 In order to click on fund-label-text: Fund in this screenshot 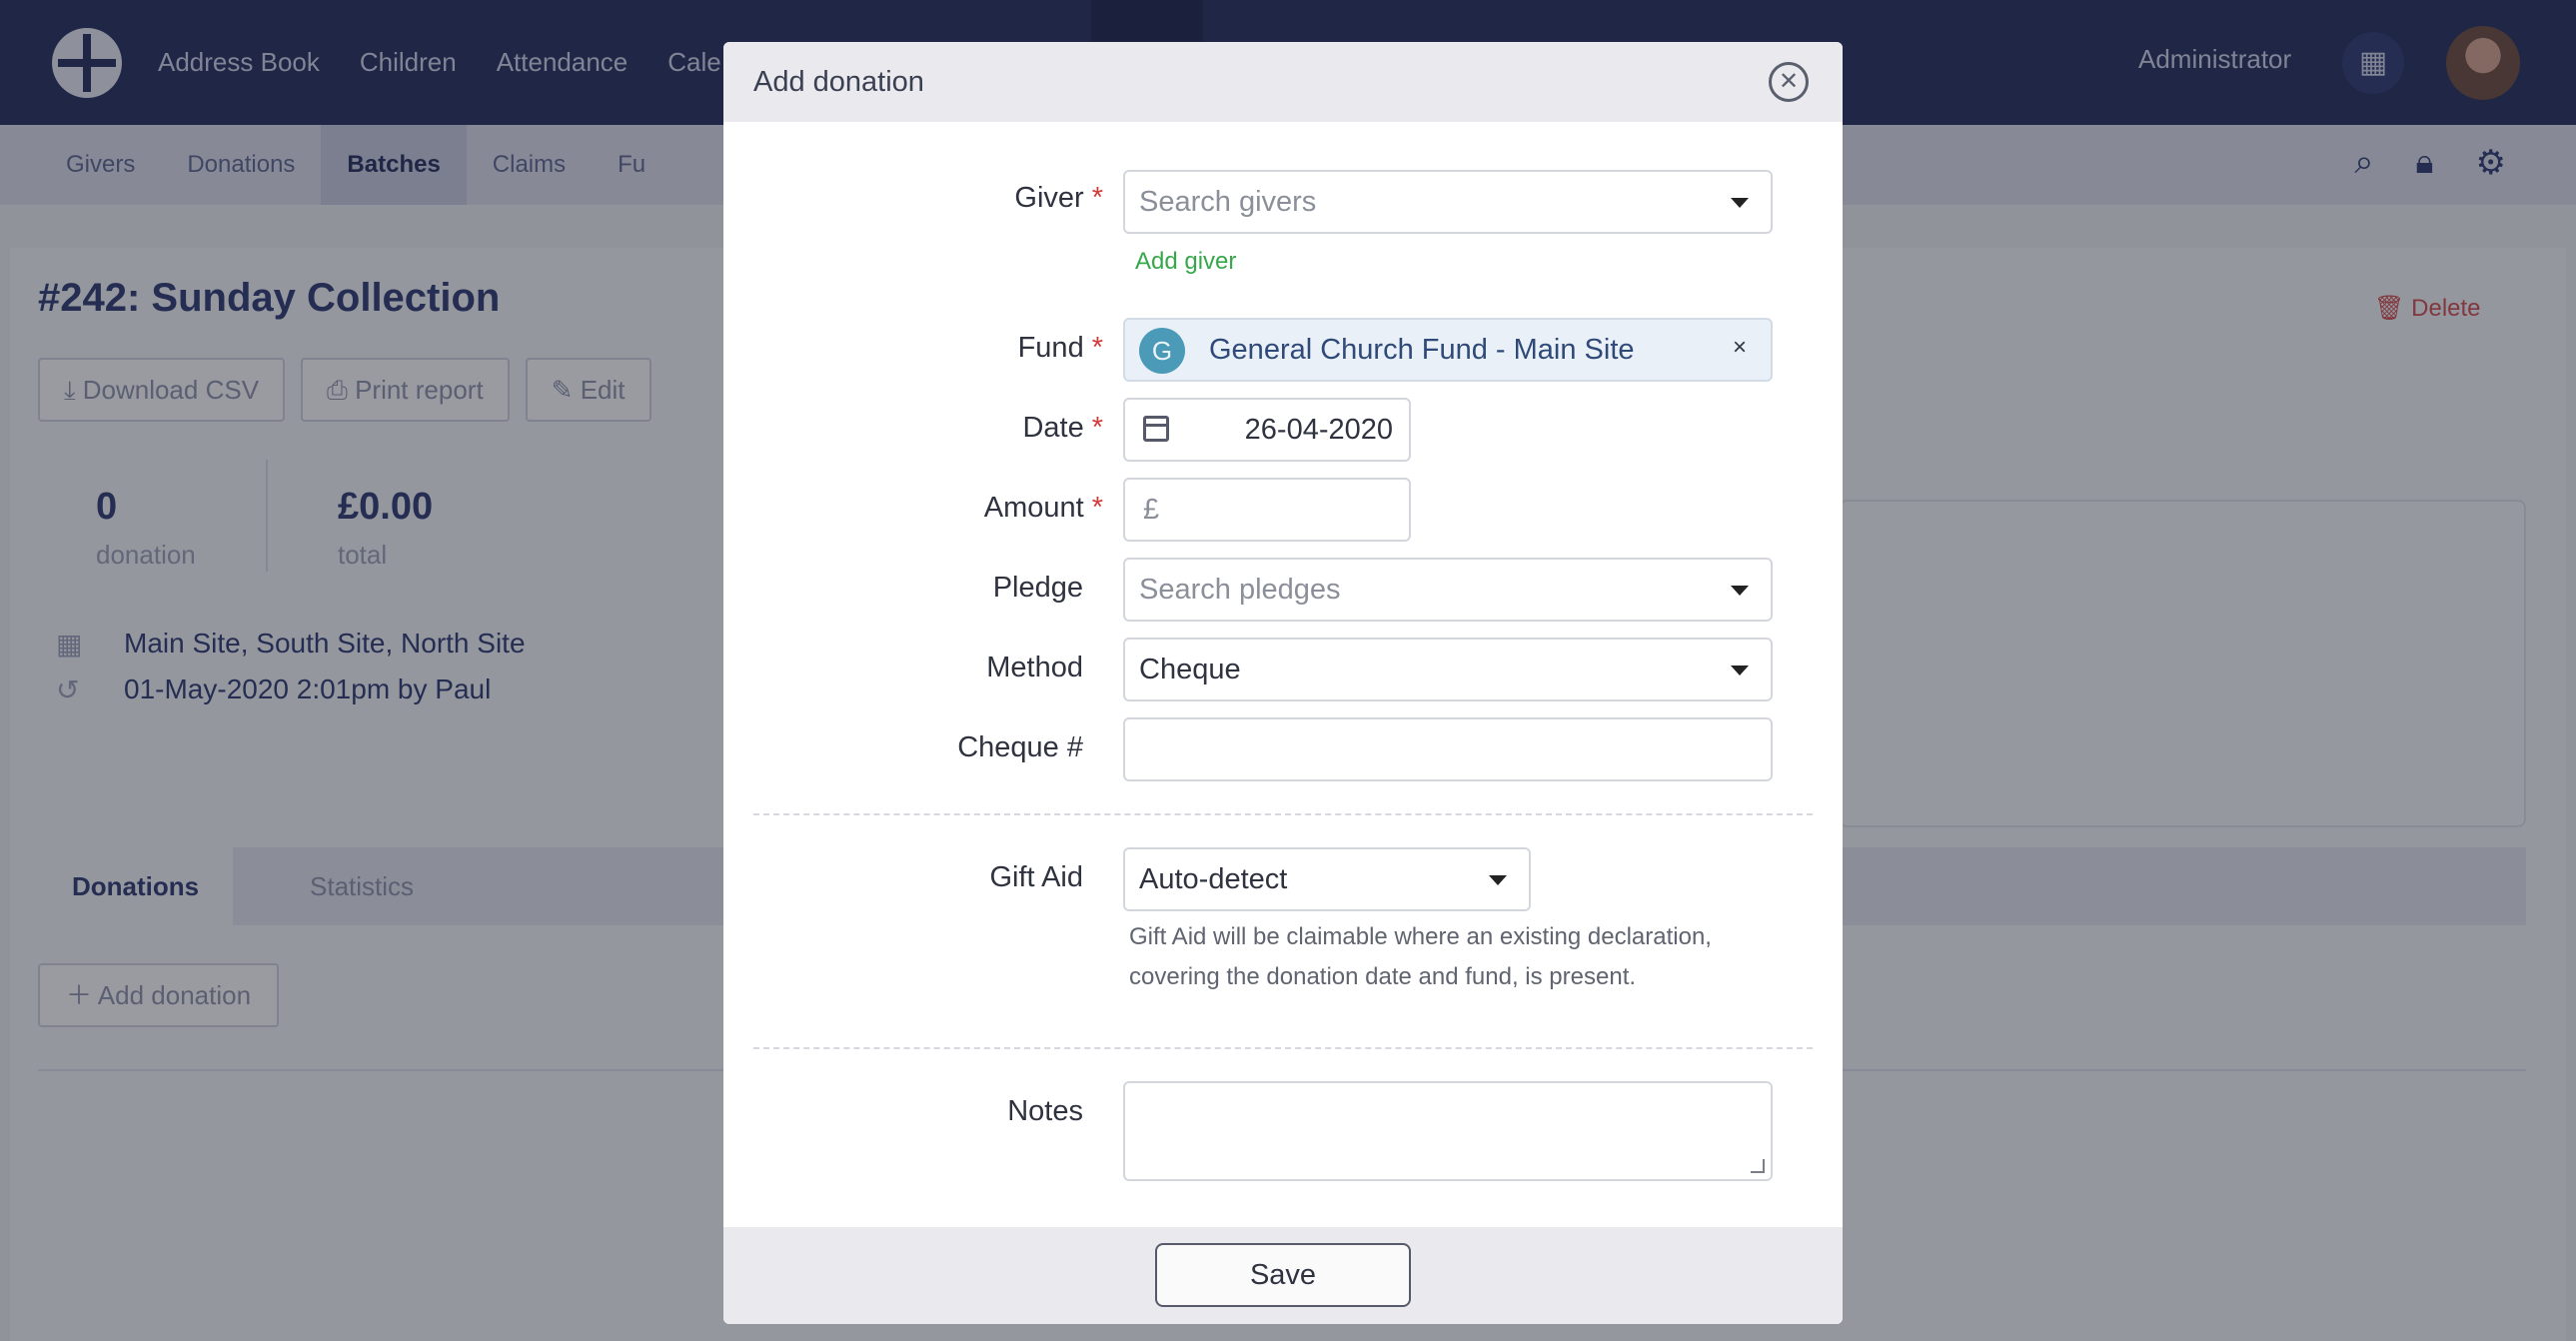, I will do `click(1050, 348)`.